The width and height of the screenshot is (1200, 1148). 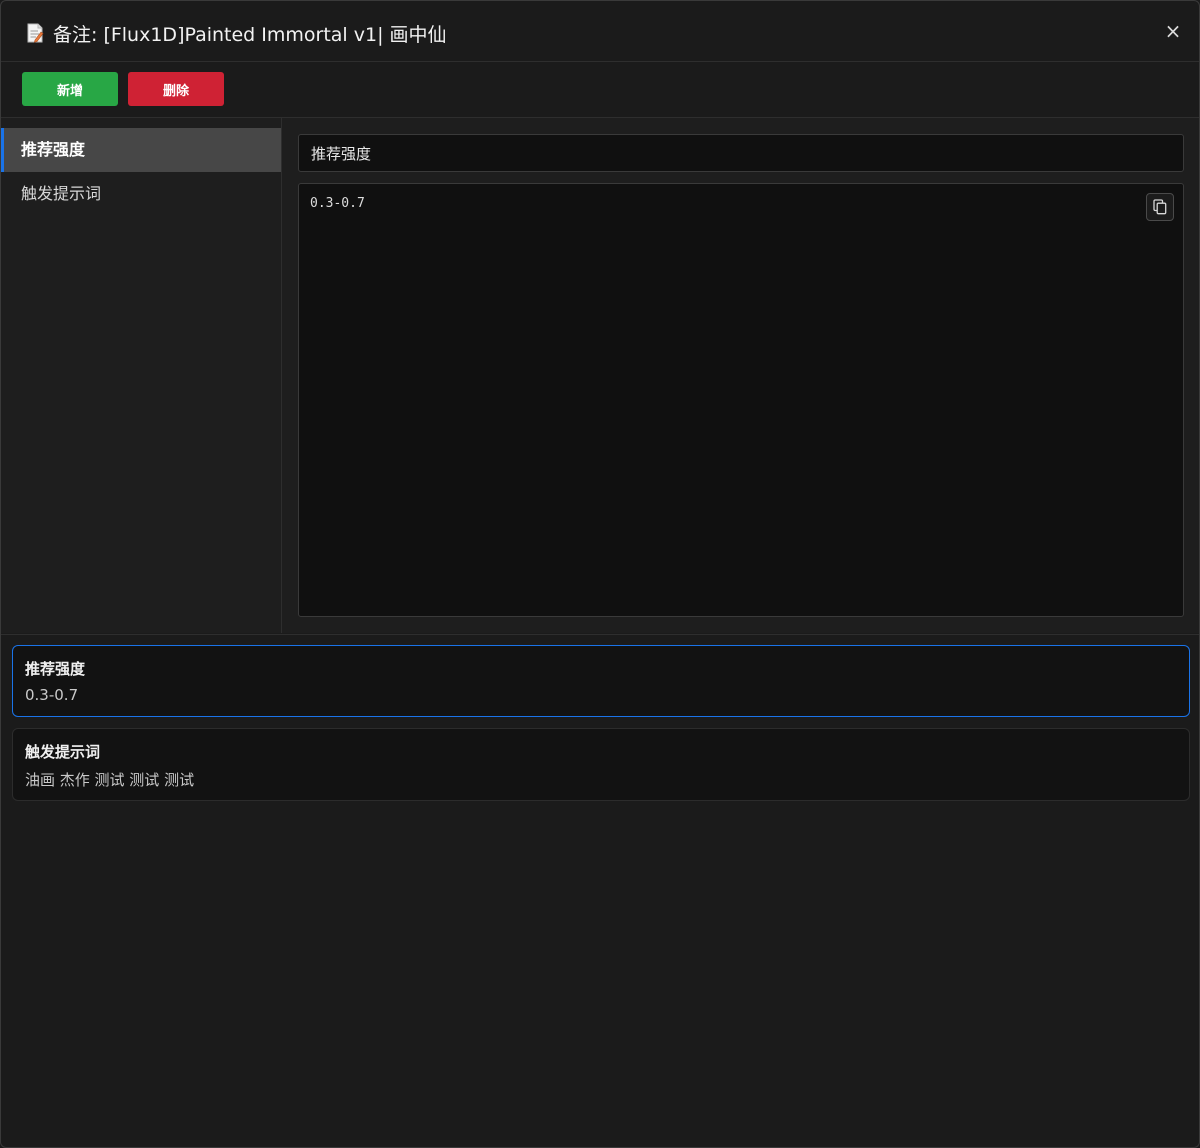 I want to click on note-icon, so click(x=35, y=33).